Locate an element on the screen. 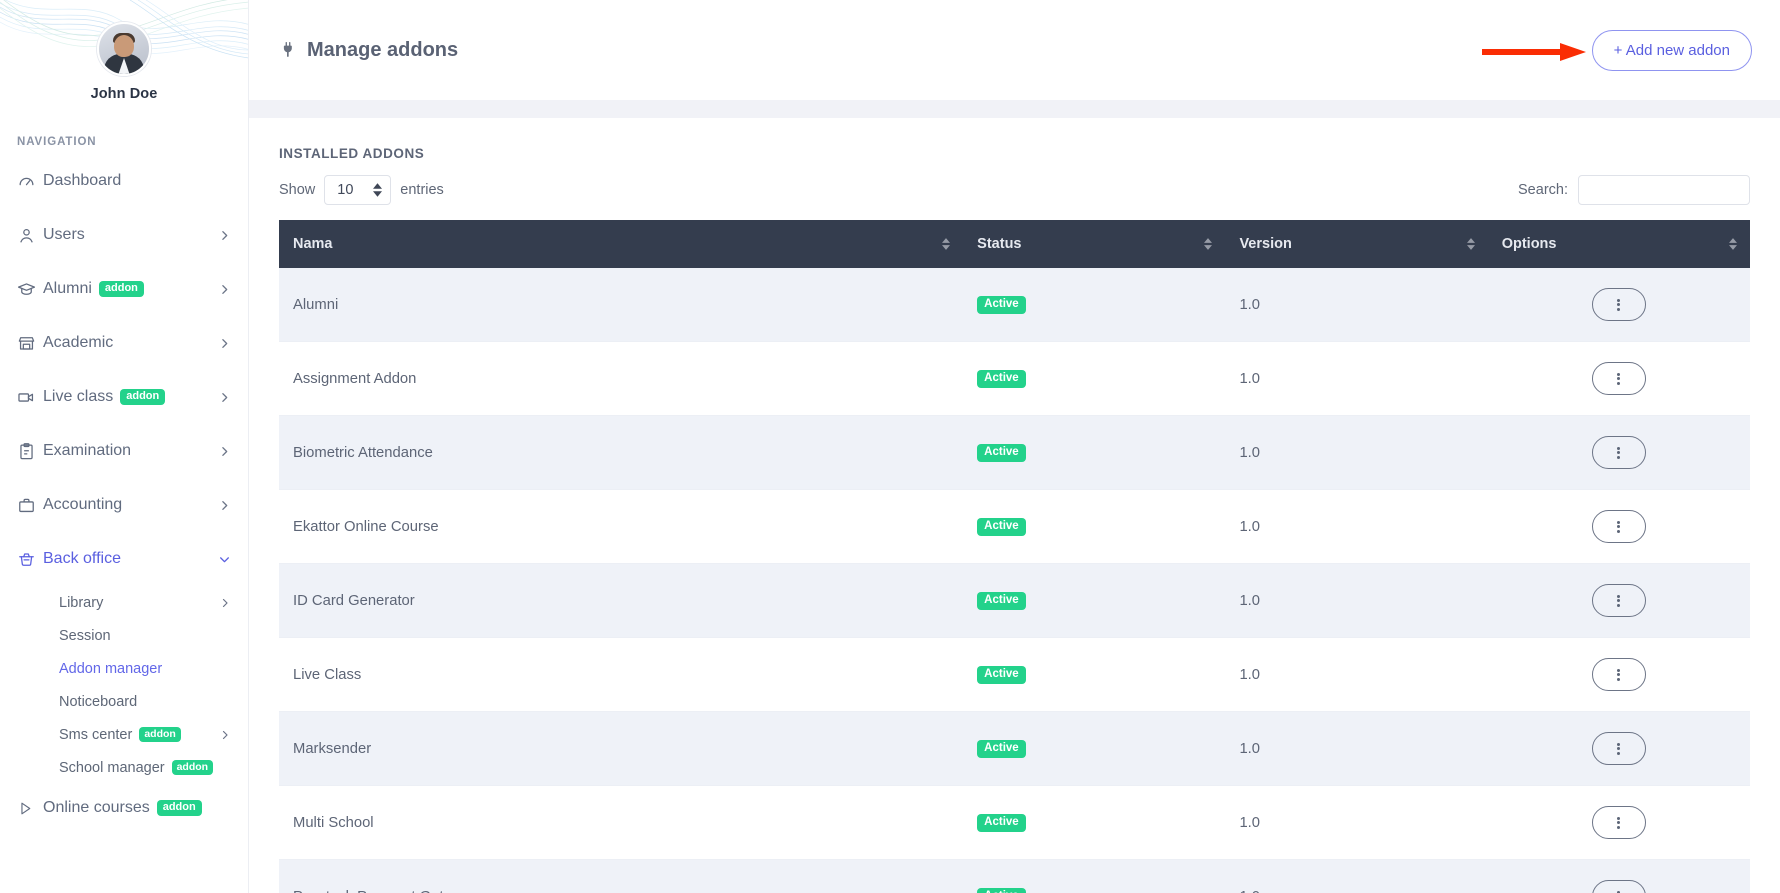  add-new-addon-button: + Add new addon is located at coordinates (1671, 50).